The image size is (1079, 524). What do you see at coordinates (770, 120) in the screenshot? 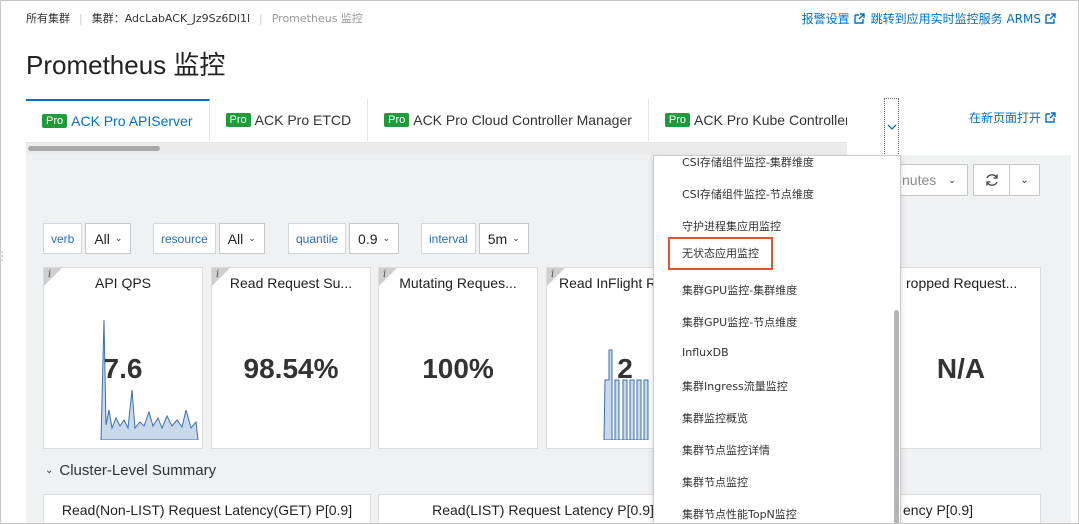
I see `tab-label: ACK Pro Kube Controller Manager` at bounding box center [770, 120].